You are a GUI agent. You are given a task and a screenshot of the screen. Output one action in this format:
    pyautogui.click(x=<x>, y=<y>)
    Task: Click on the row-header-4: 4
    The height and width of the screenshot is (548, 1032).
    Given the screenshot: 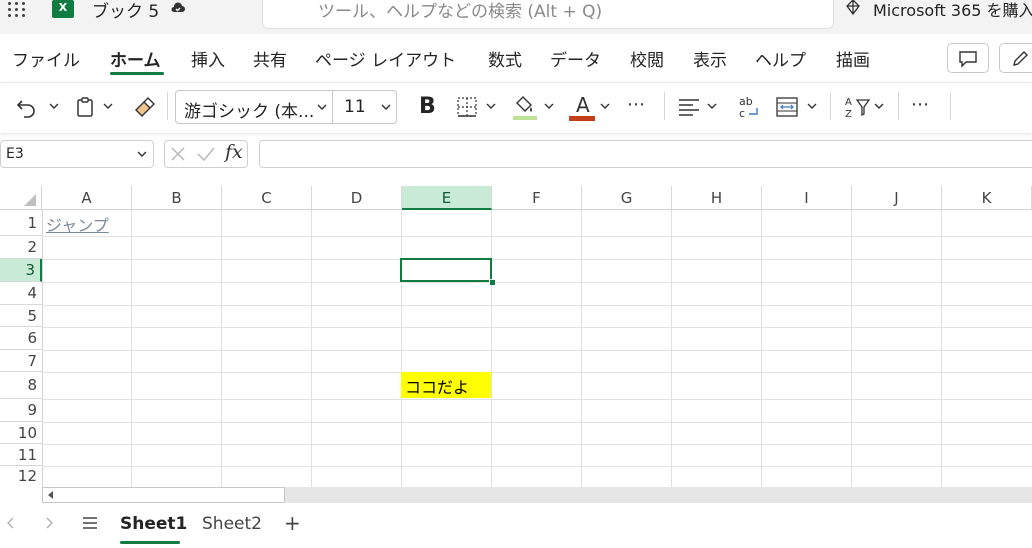 What is the action you would take?
    pyautogui.click(x=21, y=293)
    